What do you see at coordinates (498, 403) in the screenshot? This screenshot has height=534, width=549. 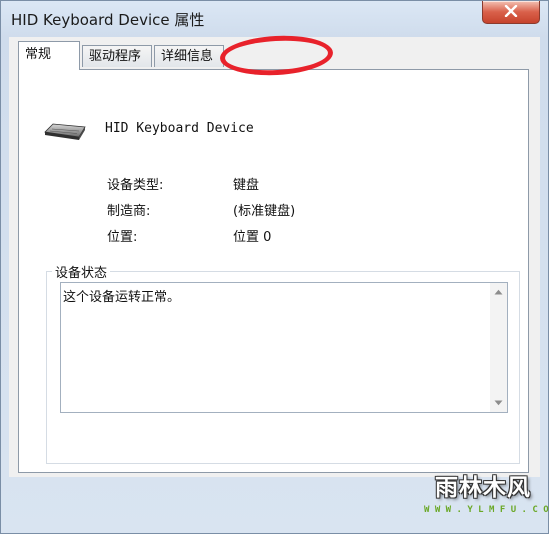 I see `scroll-down-arrow-icon` at bounding box center [498, 403].